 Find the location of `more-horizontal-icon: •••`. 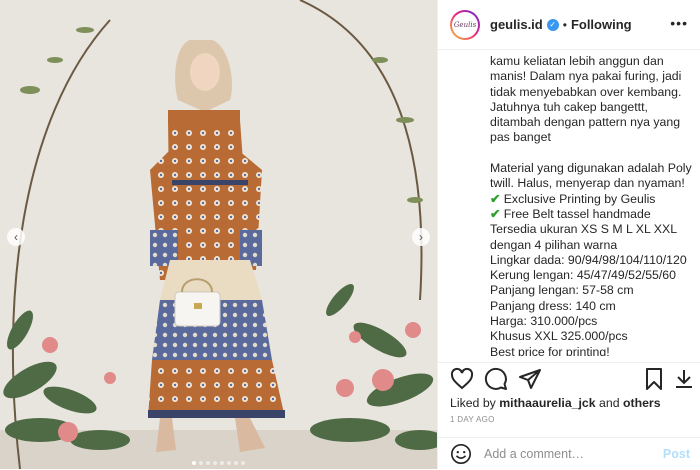

more-horizontal-icon: ••• is located at coordinates (679, 23).